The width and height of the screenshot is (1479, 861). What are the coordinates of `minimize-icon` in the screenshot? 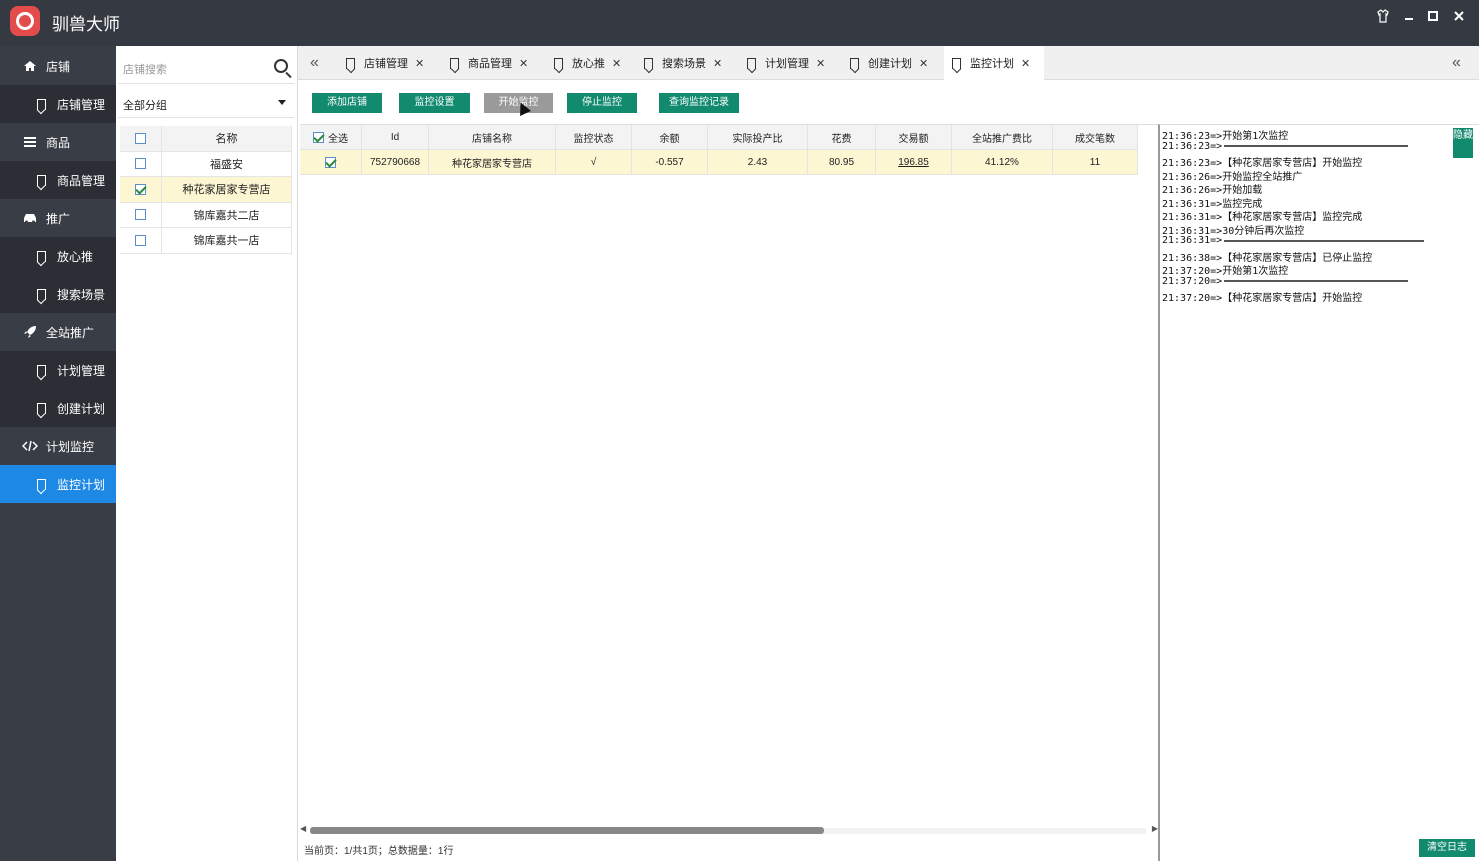 It's located at (1409, 19).